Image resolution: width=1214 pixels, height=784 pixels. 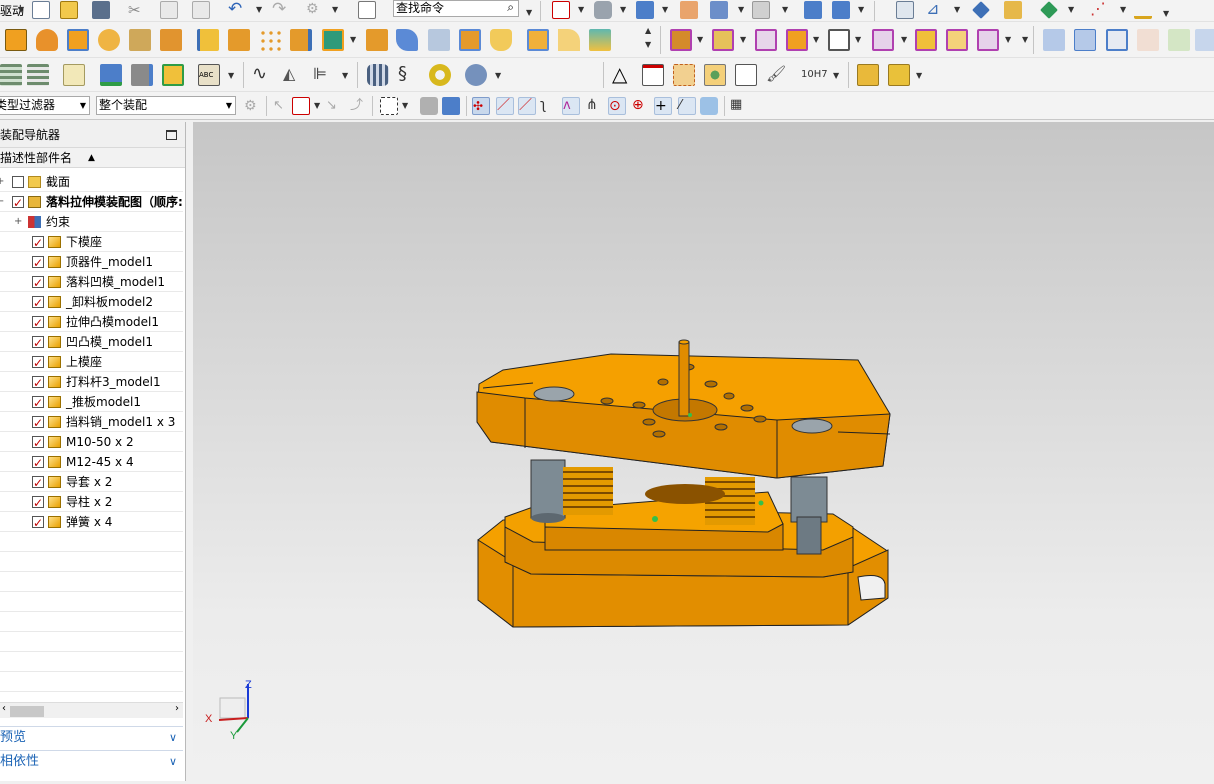 I want to click on gear-set-icon, so click(x=715, y=75).